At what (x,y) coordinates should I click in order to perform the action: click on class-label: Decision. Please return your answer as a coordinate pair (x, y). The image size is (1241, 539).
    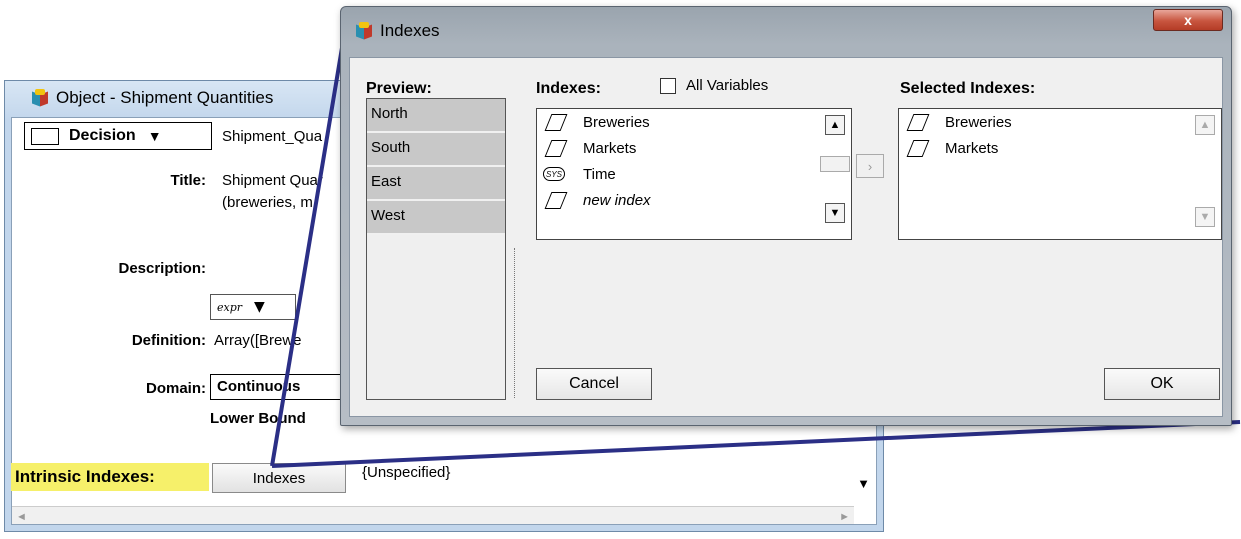
    Looking at the image, I should click on (102, 135).